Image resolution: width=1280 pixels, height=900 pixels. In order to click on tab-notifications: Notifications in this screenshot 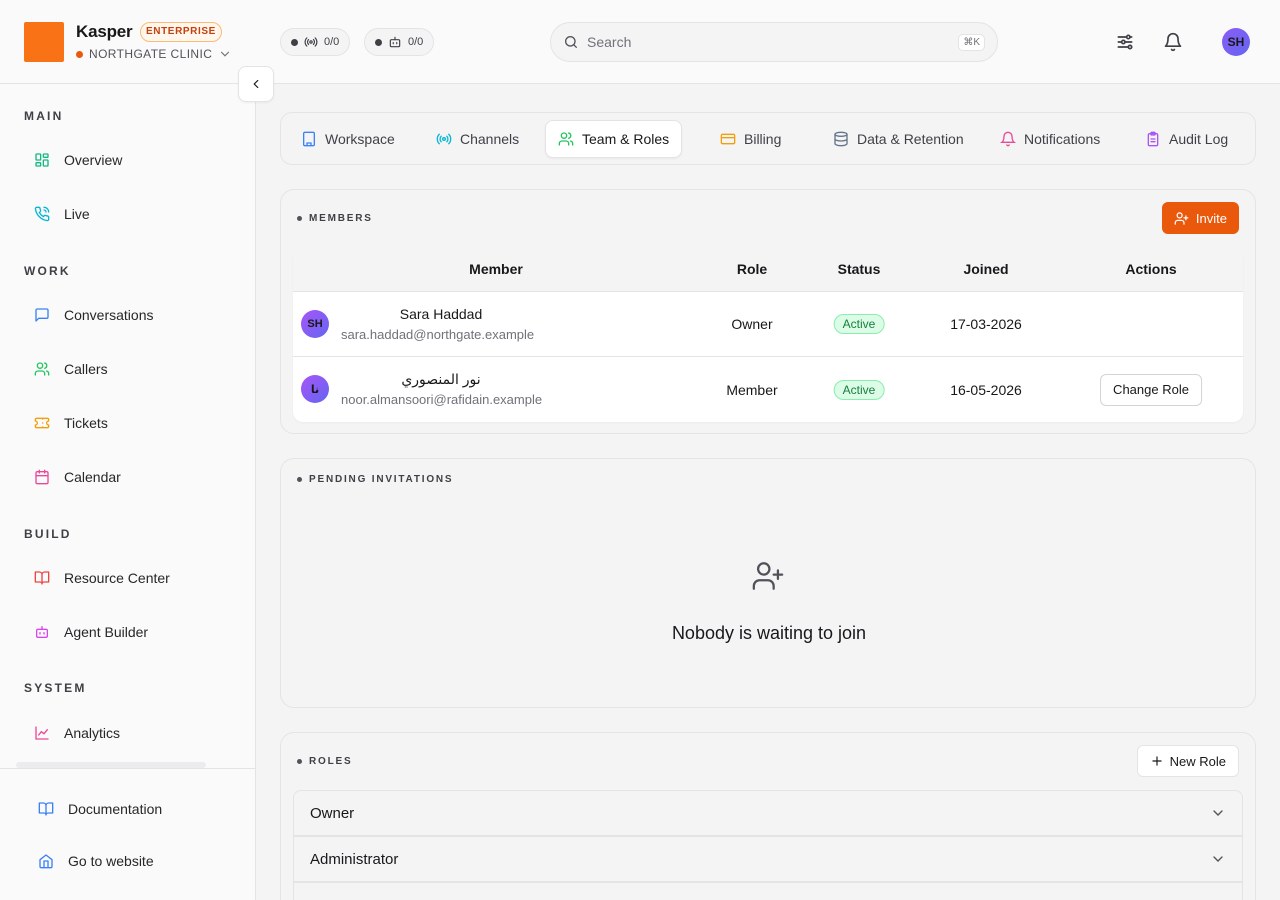, I will do `click(1050, 139)`.